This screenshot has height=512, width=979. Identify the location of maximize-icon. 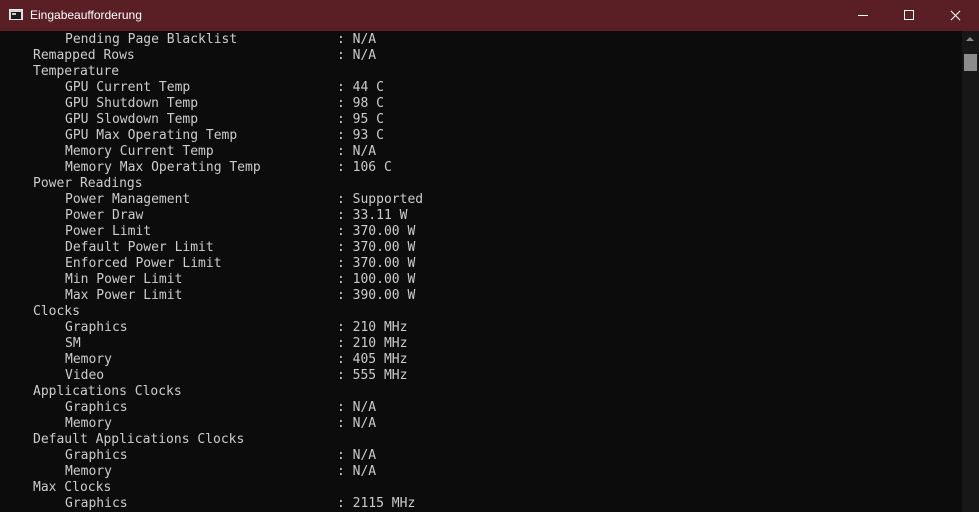
(909, 15).